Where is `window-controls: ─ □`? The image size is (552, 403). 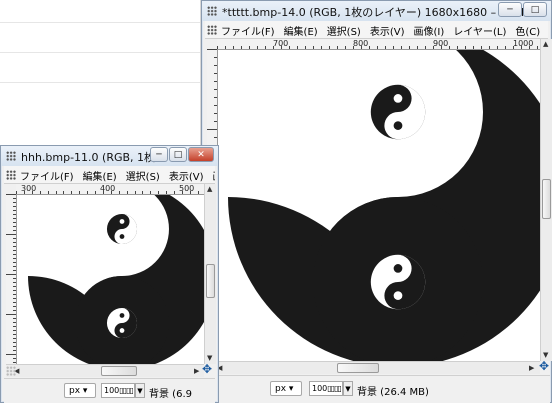 window-controls: ─ □ is located at coordinates (522, 9).